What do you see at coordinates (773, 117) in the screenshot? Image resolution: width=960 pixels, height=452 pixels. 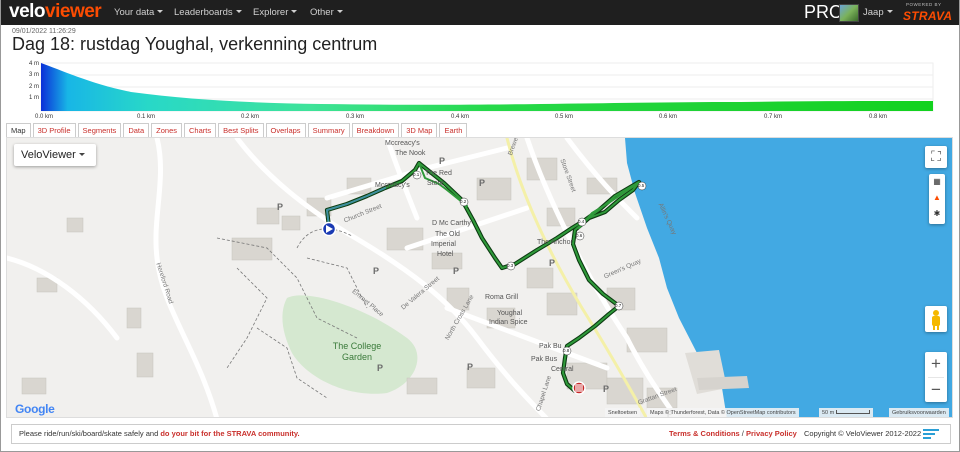 I see `x-tick-label: 0.7 km` at bounding box center [773, 117].